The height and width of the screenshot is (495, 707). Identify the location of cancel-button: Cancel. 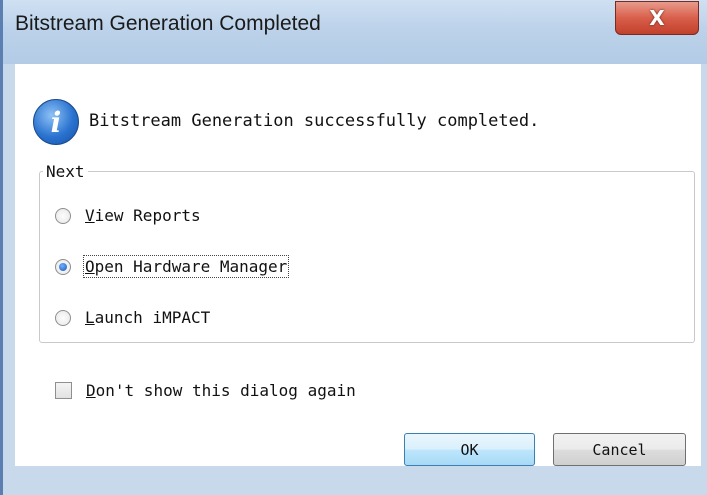
(619, 449).